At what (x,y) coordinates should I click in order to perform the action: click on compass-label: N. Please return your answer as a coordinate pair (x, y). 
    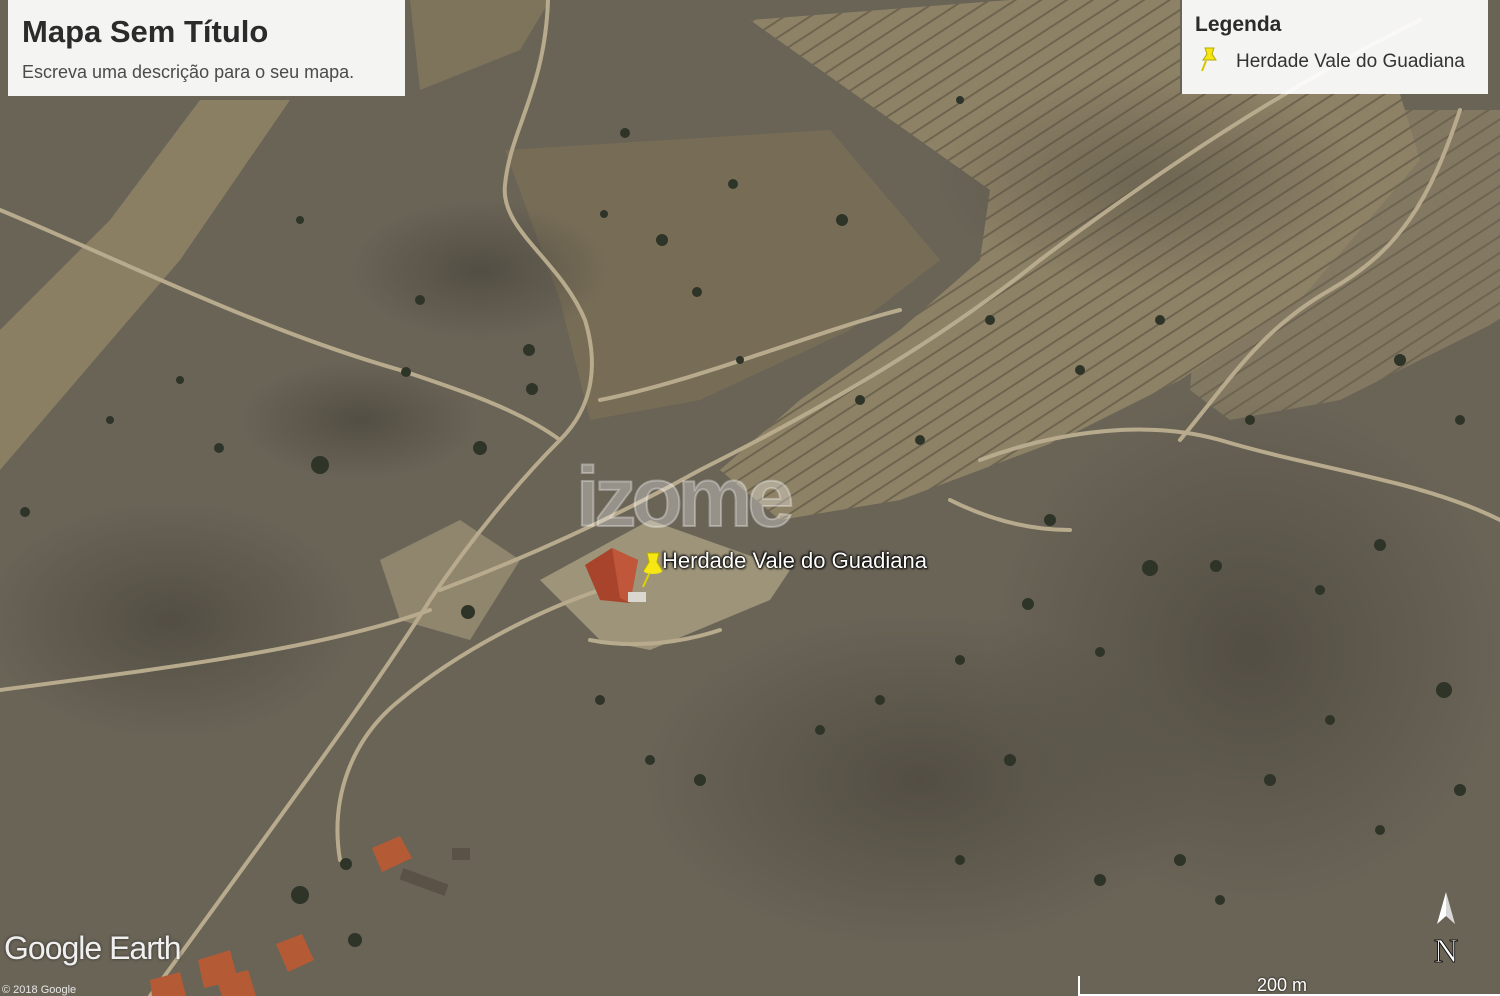
    Looking at the image, I should click on (1446, 950).